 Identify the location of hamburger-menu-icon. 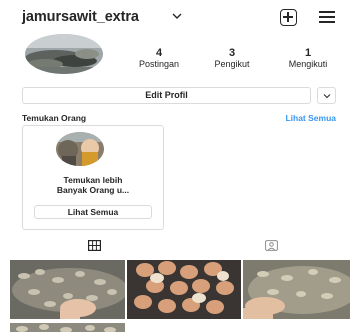
(327, 17).